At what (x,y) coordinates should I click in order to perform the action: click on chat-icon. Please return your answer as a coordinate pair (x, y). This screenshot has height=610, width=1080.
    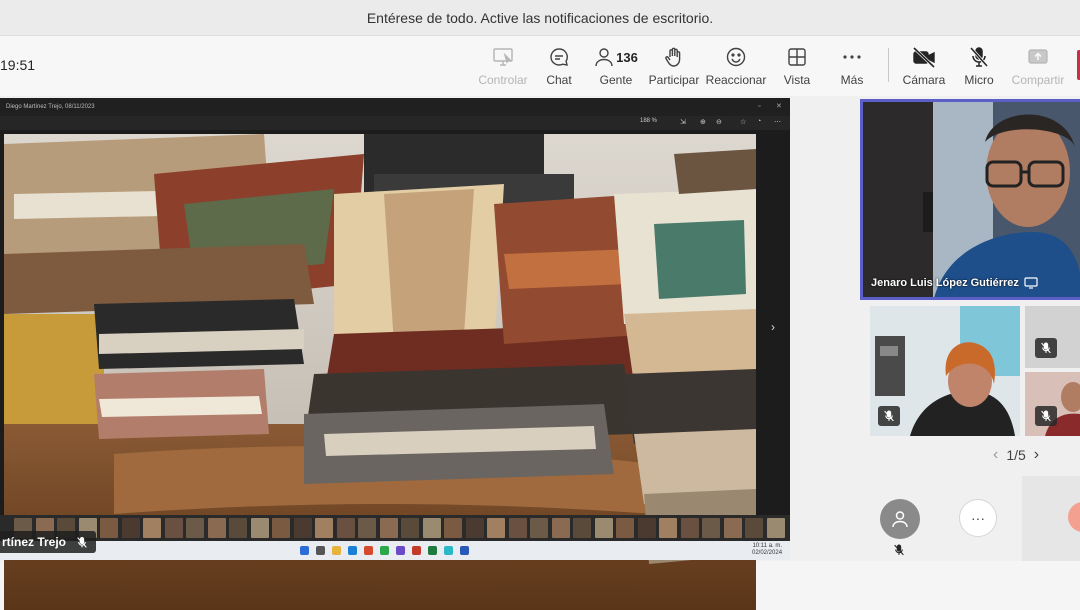
    Looking at the image, I should click on (559, 57).